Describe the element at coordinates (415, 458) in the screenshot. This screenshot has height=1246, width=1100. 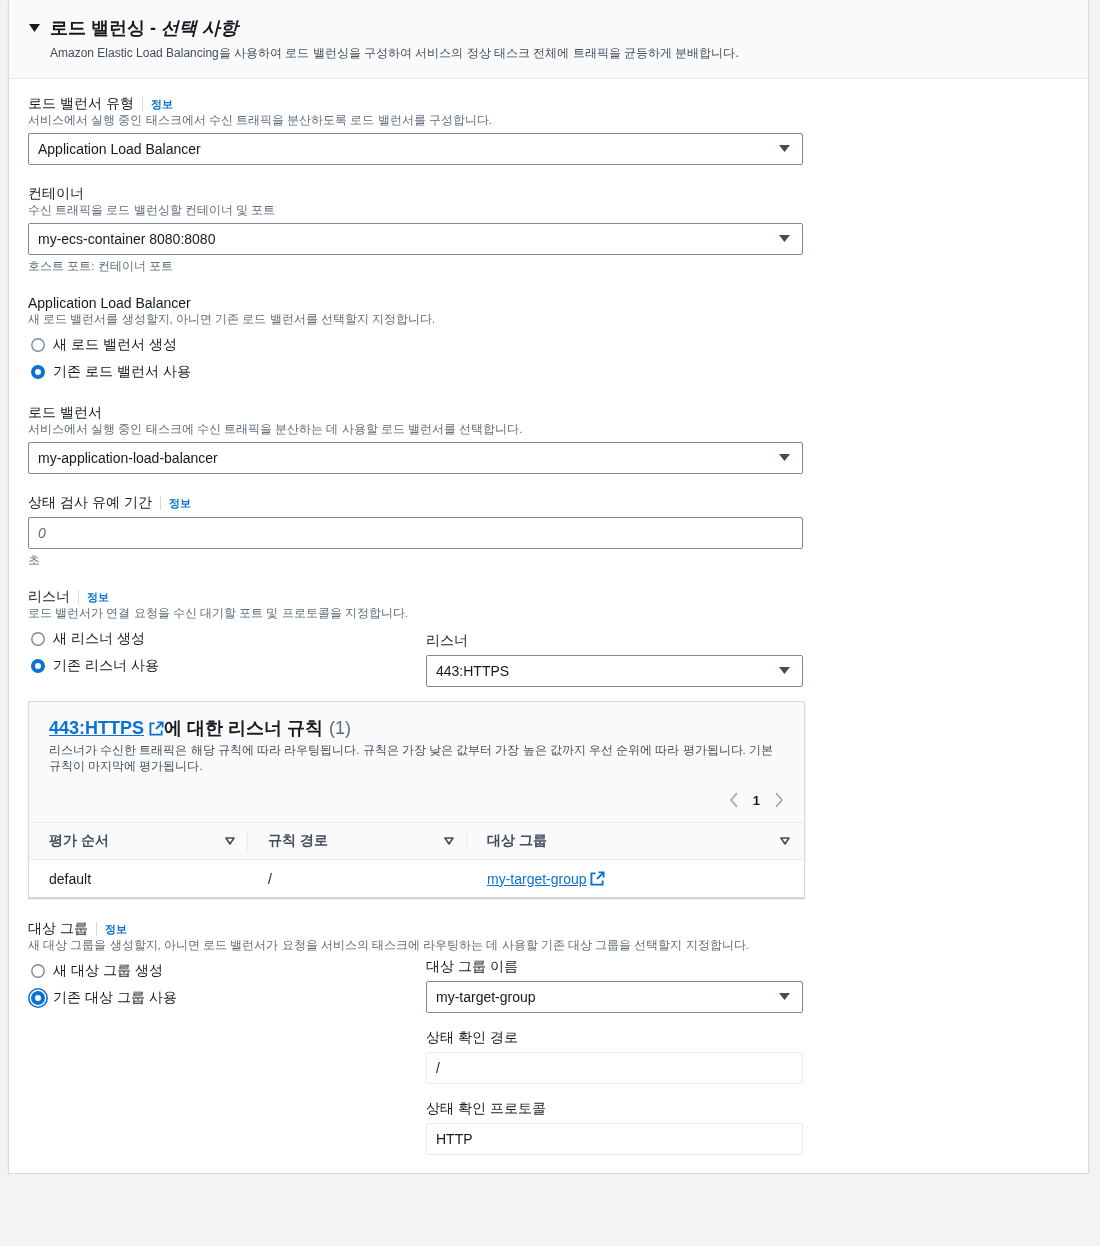
I see `dropdown-select: my-application-load-balancer` at that location.